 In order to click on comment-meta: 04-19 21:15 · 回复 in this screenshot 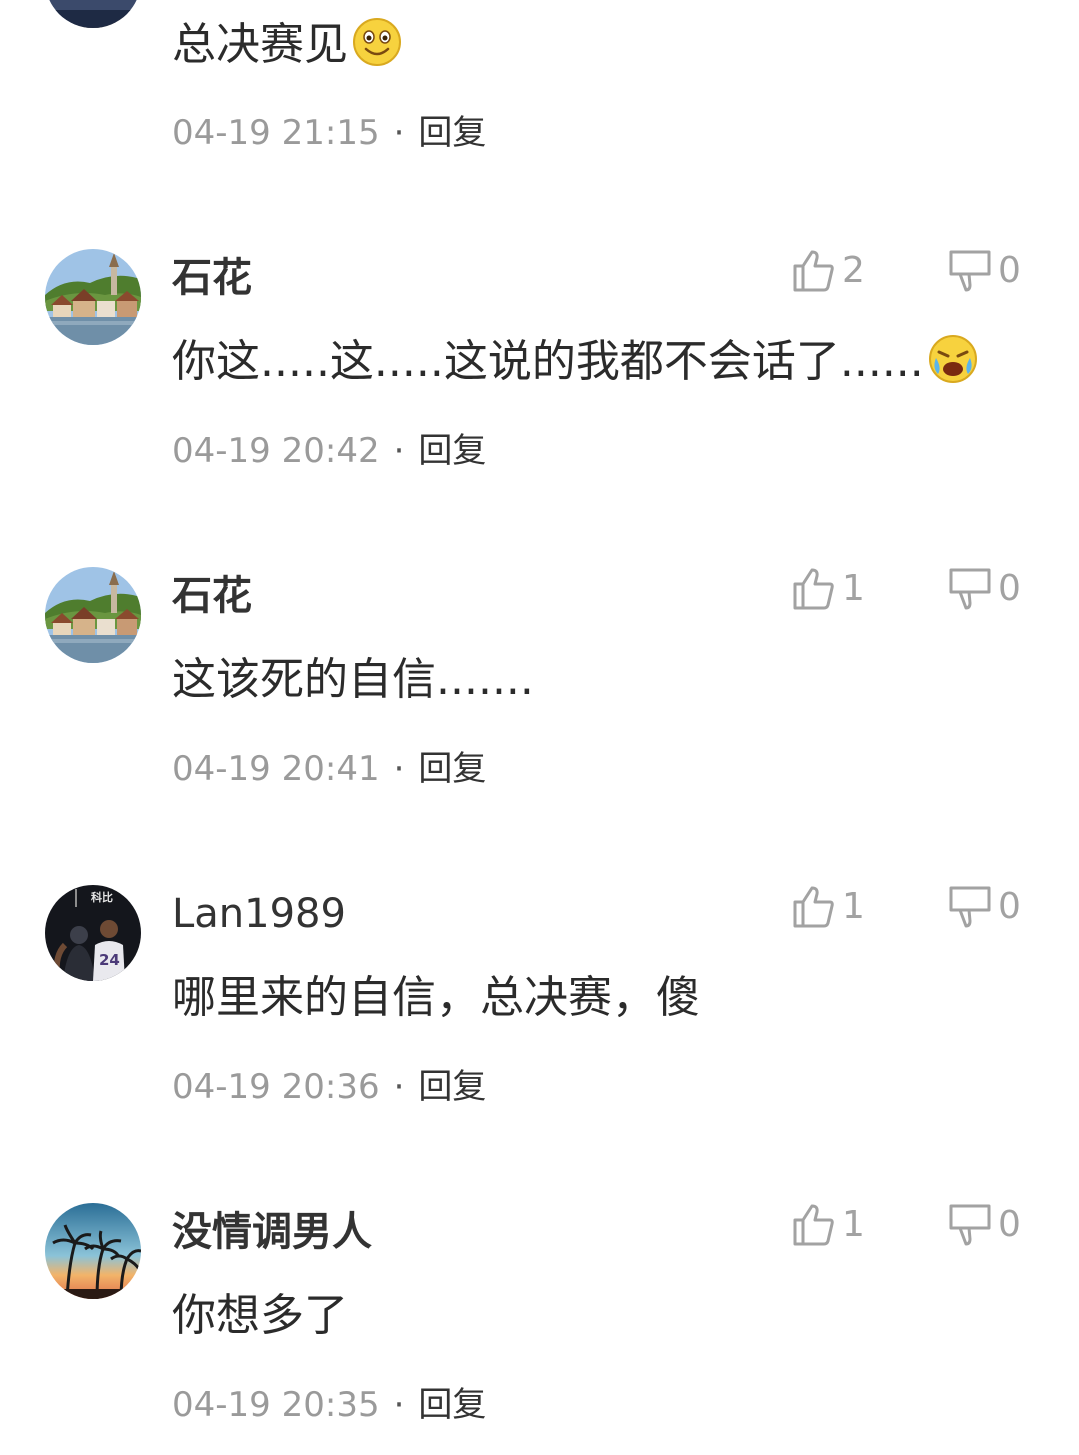, I will do `click(329, 133)`.